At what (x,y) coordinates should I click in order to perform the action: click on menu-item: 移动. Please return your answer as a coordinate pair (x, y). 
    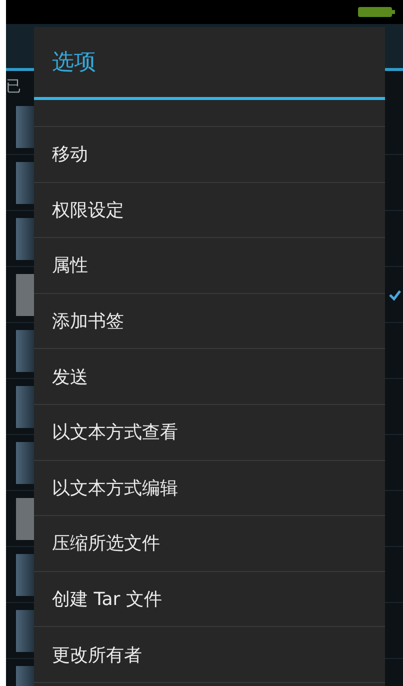
    Looking at the image, I should click on (209, 155).